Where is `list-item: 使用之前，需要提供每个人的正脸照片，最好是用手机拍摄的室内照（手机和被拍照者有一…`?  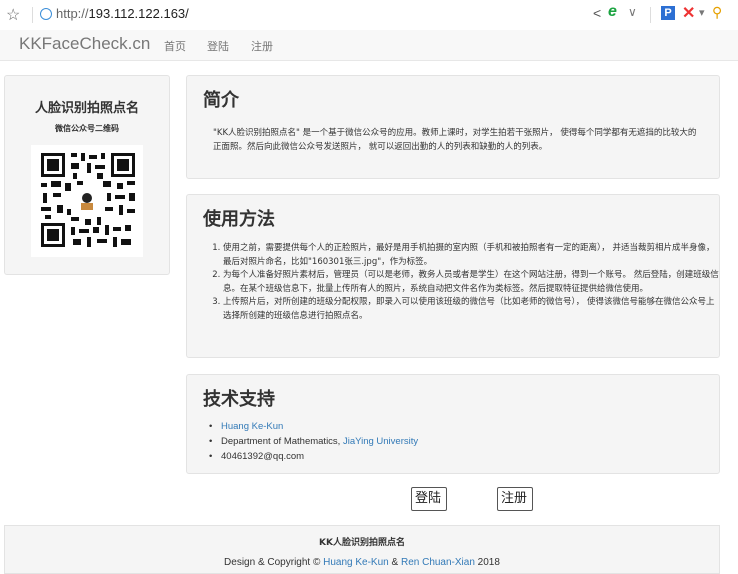 list-item: 使用之前，需要提供每个人的正脸照片，最好是用手机拍摄的室内照（手机和被拍照者有一… is located at coordinates (471, 255).